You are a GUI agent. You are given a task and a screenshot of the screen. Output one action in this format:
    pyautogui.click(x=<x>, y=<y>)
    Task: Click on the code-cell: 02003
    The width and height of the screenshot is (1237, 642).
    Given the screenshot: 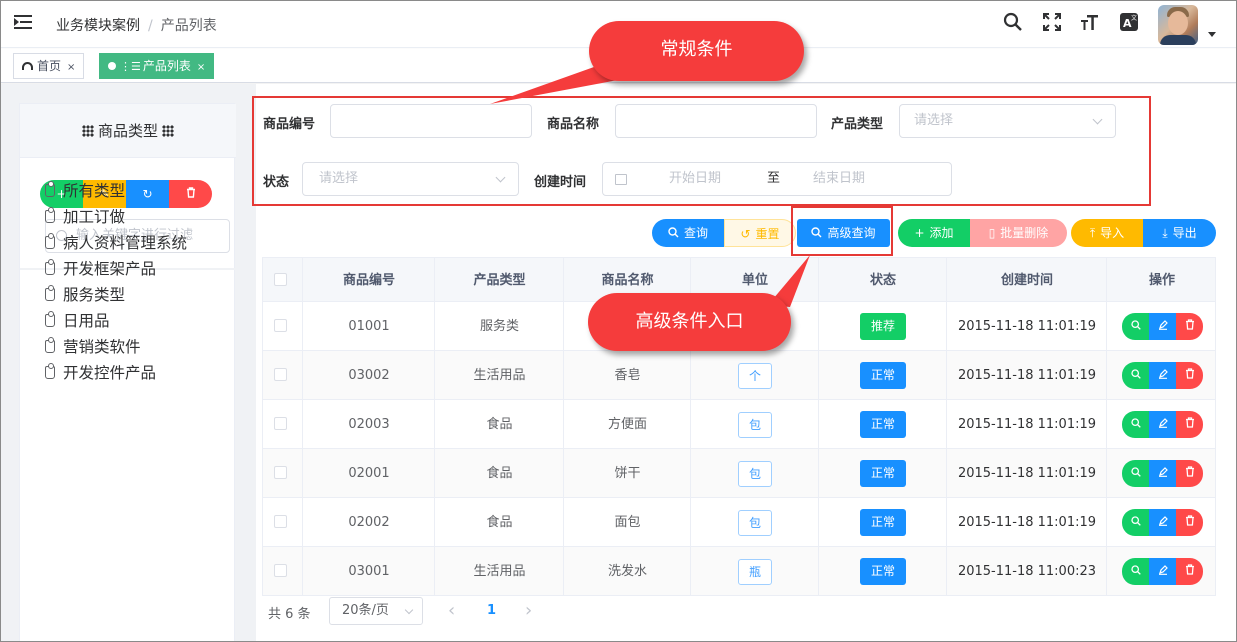 What is the action you would take?
    pyautogui.click(x=369, y=424)
    